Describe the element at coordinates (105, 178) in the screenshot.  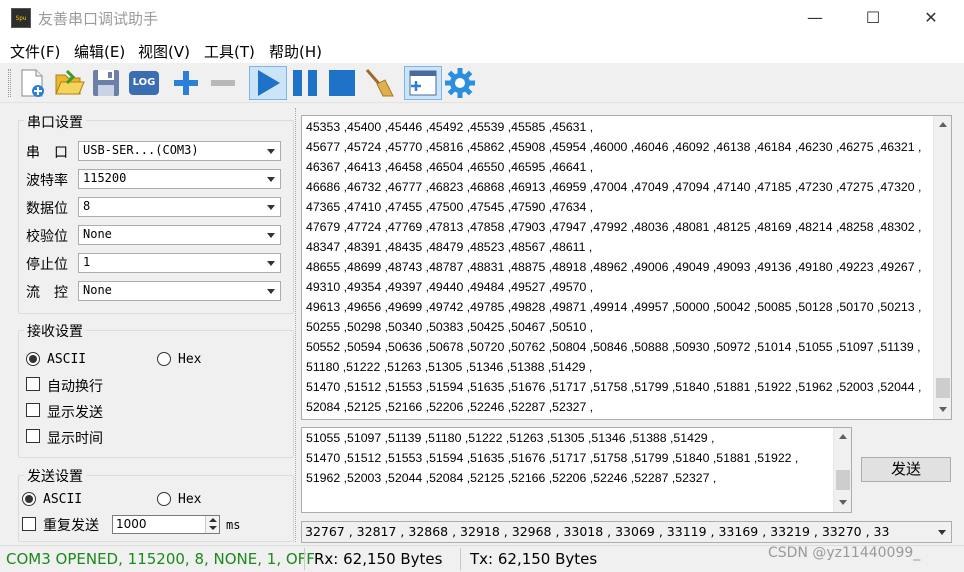
I see `baud-value: 115200` at that location.